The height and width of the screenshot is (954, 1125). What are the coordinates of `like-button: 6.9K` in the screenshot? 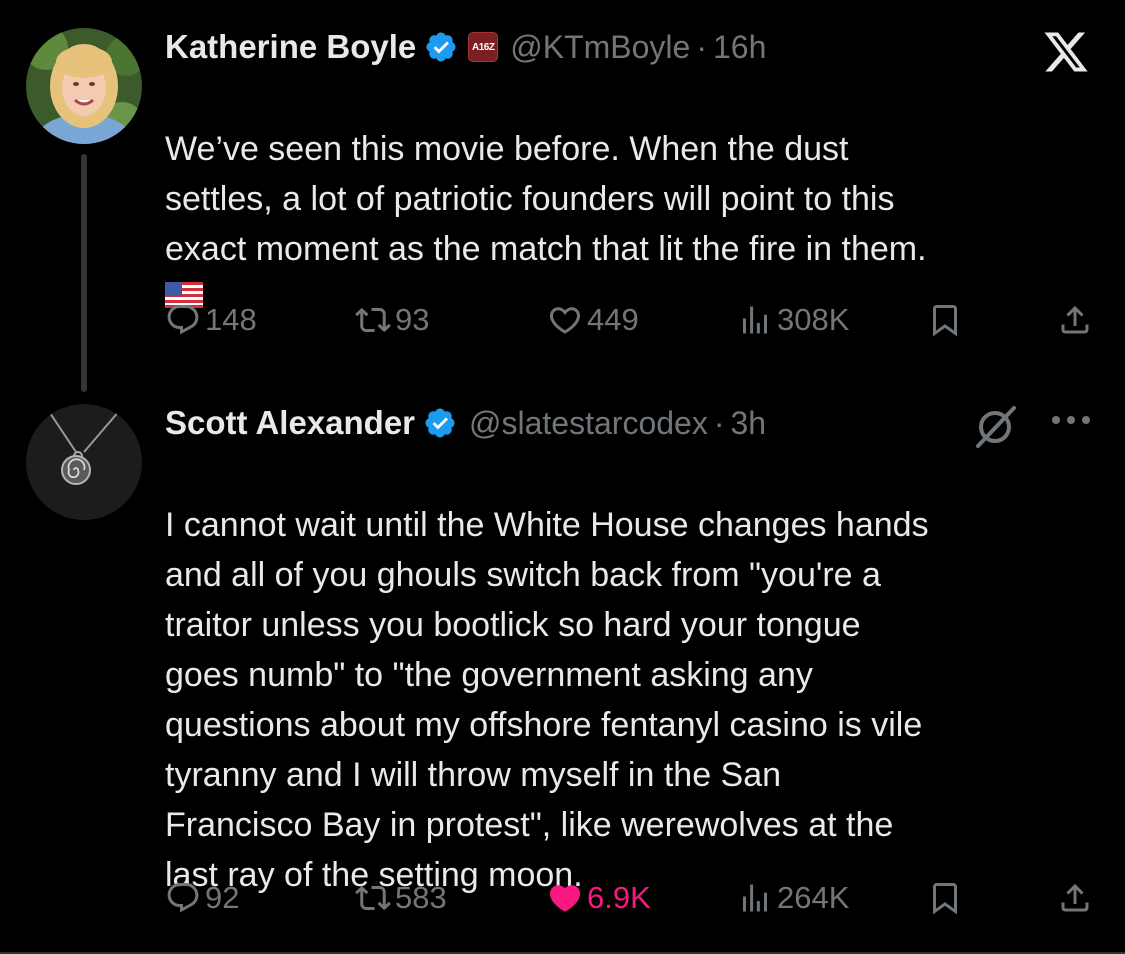 It's located at (599, 898).